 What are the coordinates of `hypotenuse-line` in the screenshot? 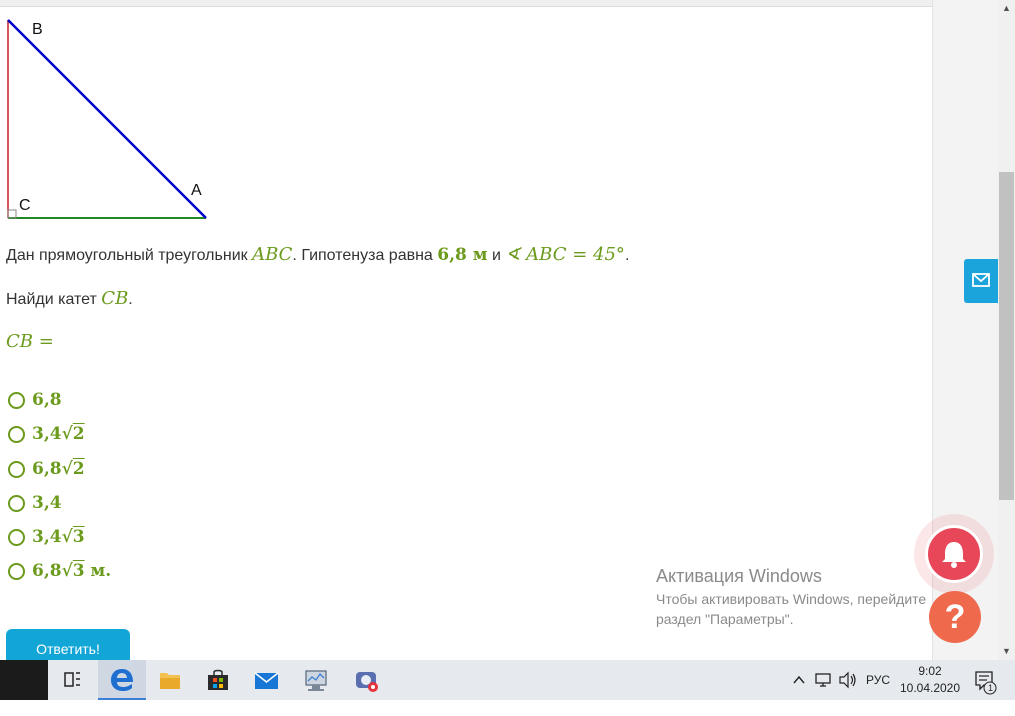 It's located at (107, 119).